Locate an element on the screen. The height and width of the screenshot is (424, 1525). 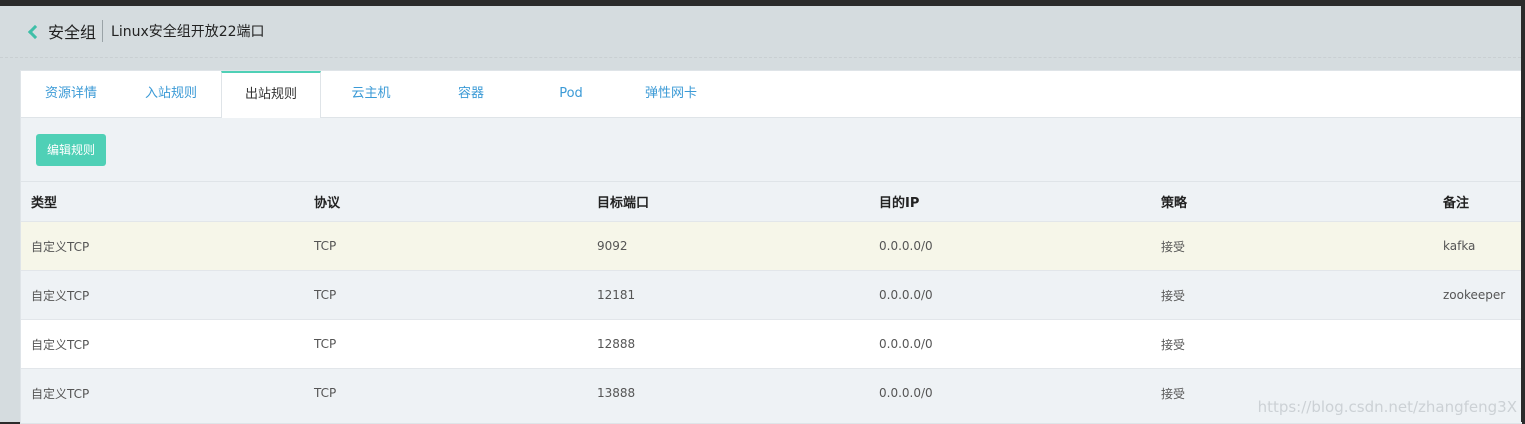
tab-pod: Pod is located at coordinates (571, 94).